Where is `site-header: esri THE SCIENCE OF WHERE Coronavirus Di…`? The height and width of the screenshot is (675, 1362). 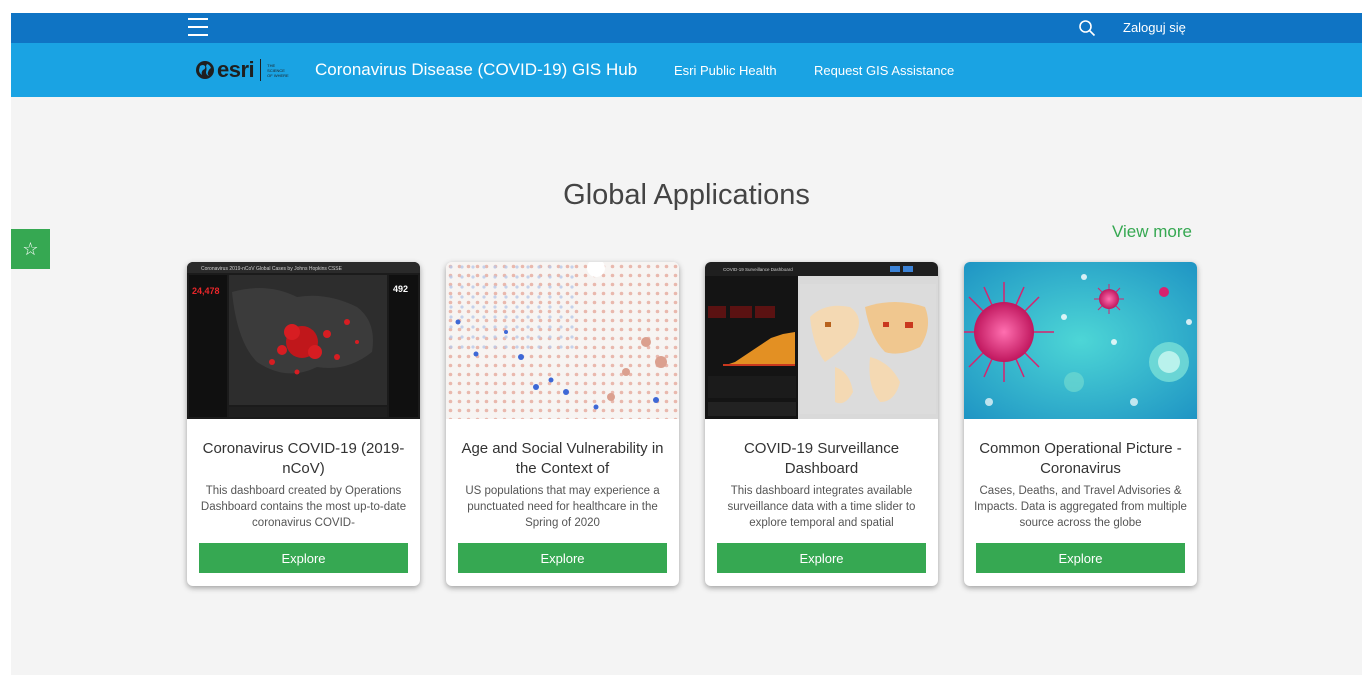 site-header: esri THE SCIENCE OF WHERE Coronavirus Di… is located at coordinates (686, 70).